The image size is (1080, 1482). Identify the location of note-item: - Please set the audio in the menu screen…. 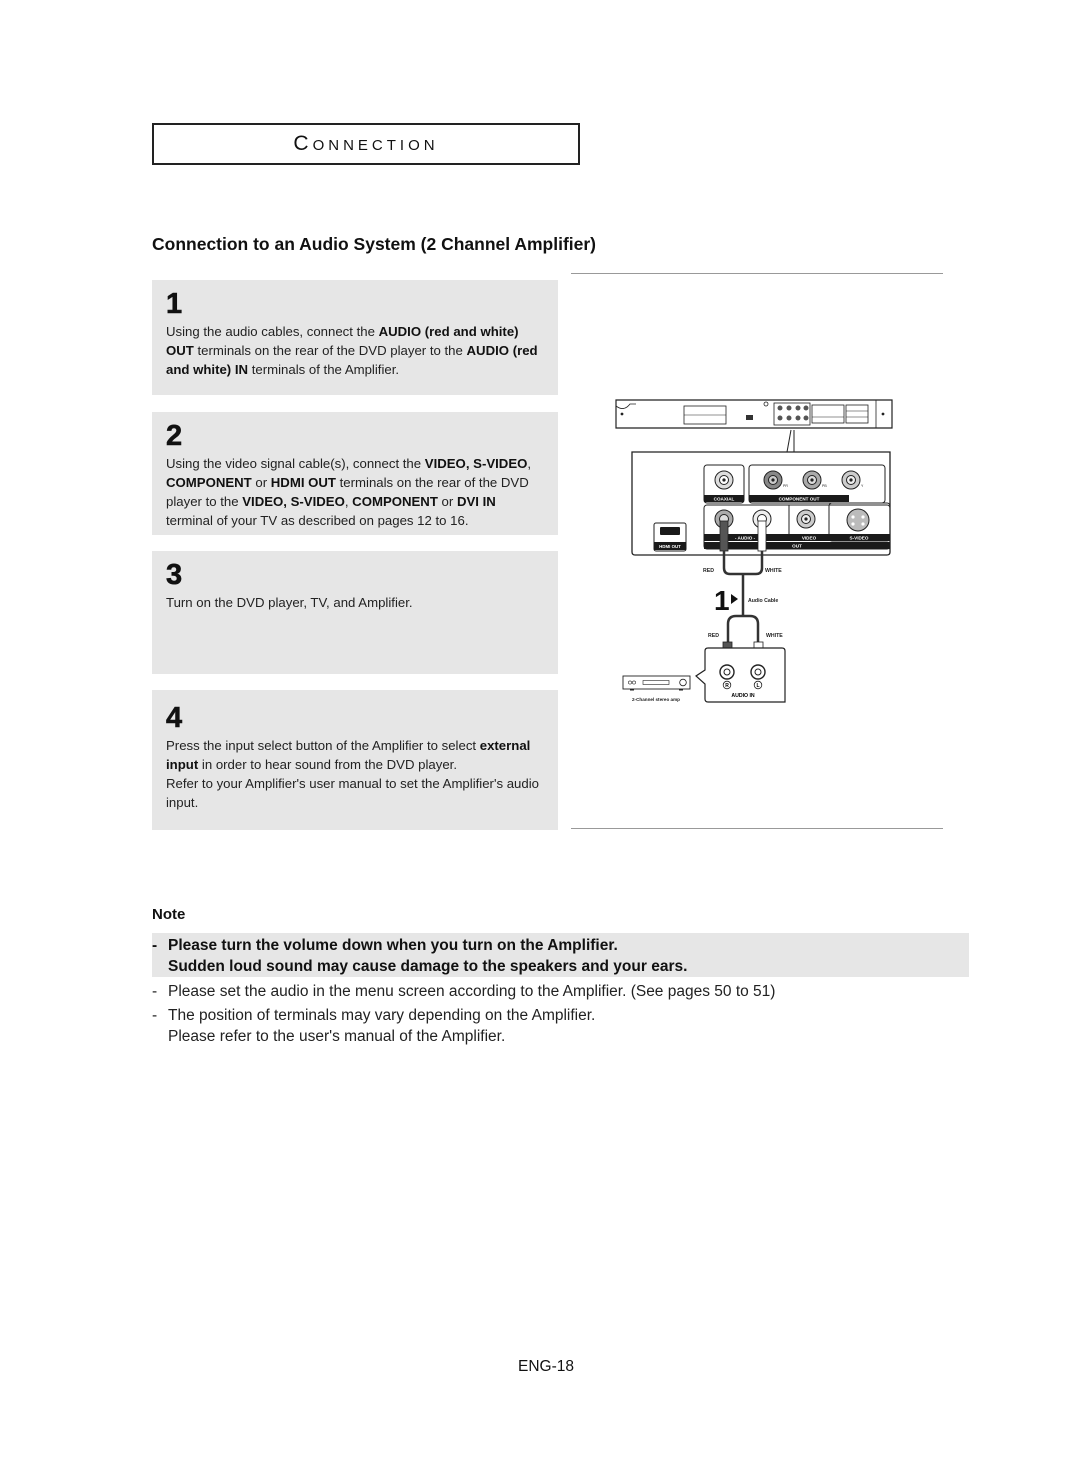
(464, 991).